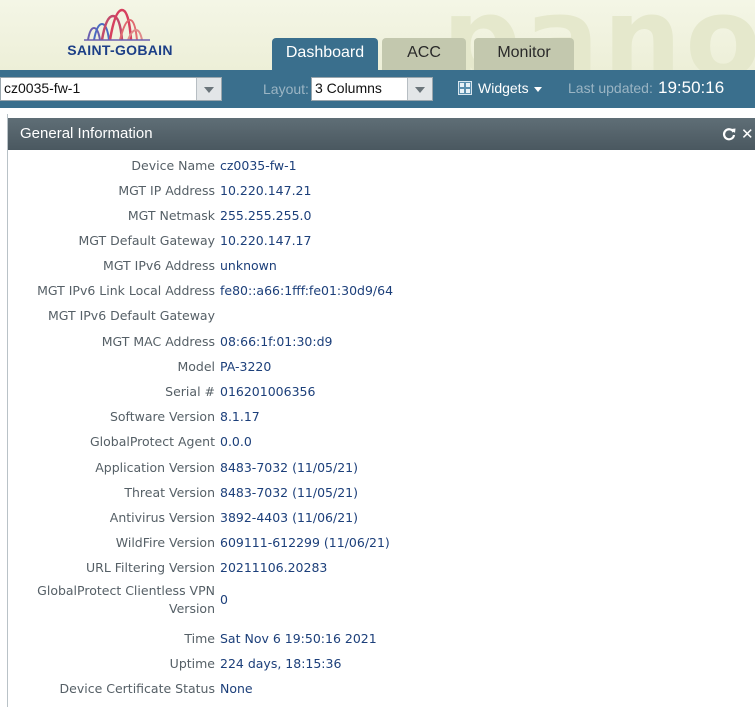 This screenshot has height=707, width=755. I want to click on caret-down-icon, so click(538, 89).